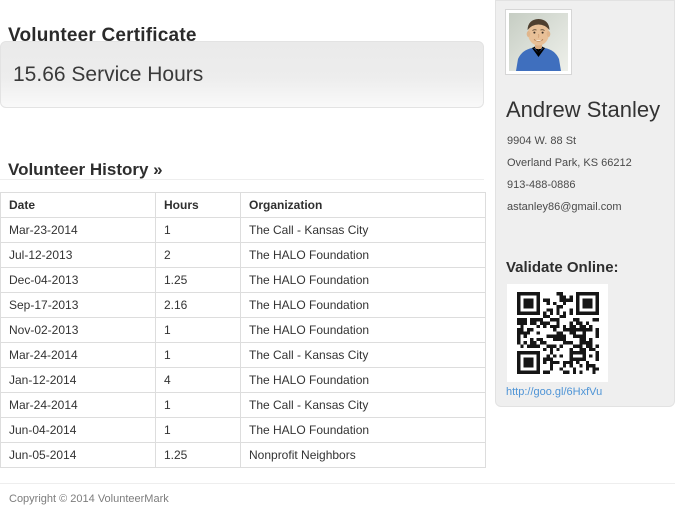 The image size is (675, 519). What do you see at coordinates (554, 392) in the screenshot?
I see `validate-link: http://goo.gl/6HxfVu` at bounding box center [554, 392].